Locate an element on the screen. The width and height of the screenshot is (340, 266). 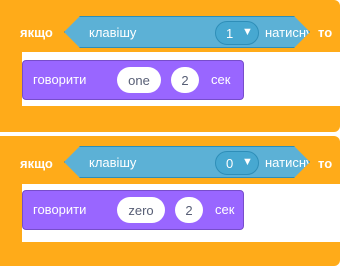
say-message-input: one is located at coordinates (139, 80).